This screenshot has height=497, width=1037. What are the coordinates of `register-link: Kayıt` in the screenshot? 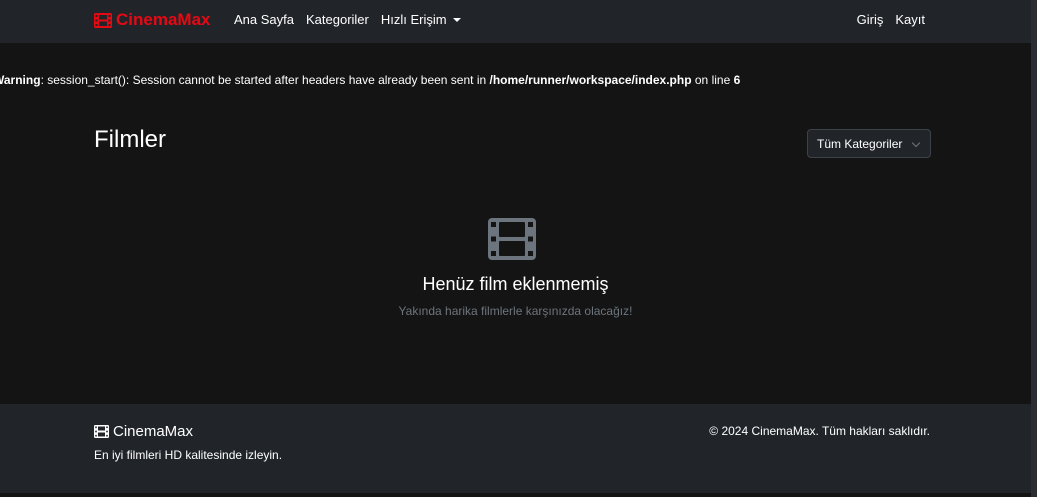 It's located at (910, 19).